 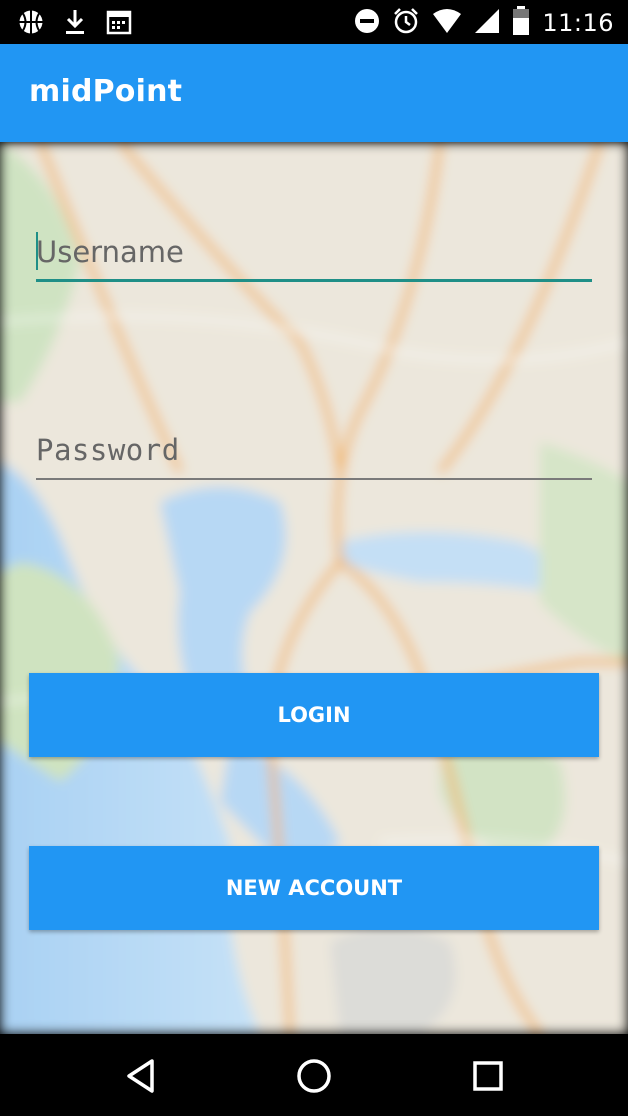 What do you see at coordinates (119, 24) in the screenshot?
I see `calendar-icon` at bounding box center [119, 24].